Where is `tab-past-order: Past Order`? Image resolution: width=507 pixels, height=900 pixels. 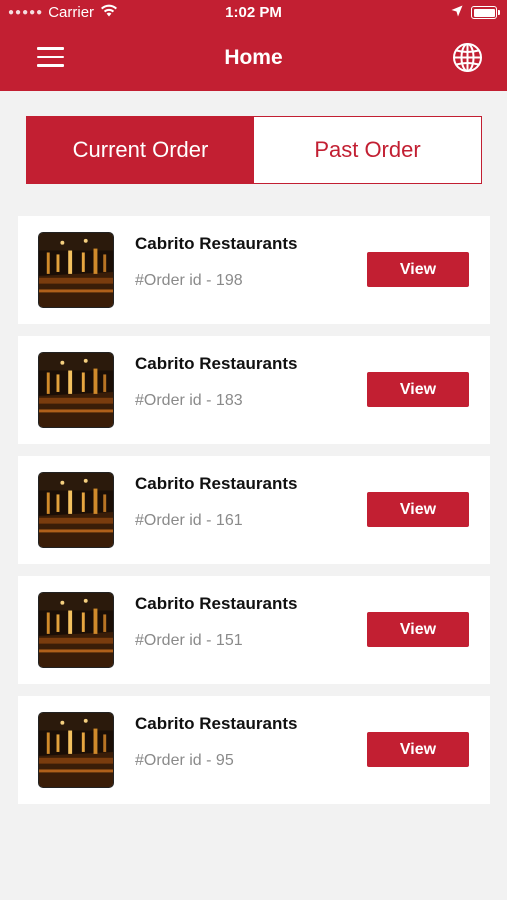
tab-past-order: Past Order is located at coordinates (367, 150).